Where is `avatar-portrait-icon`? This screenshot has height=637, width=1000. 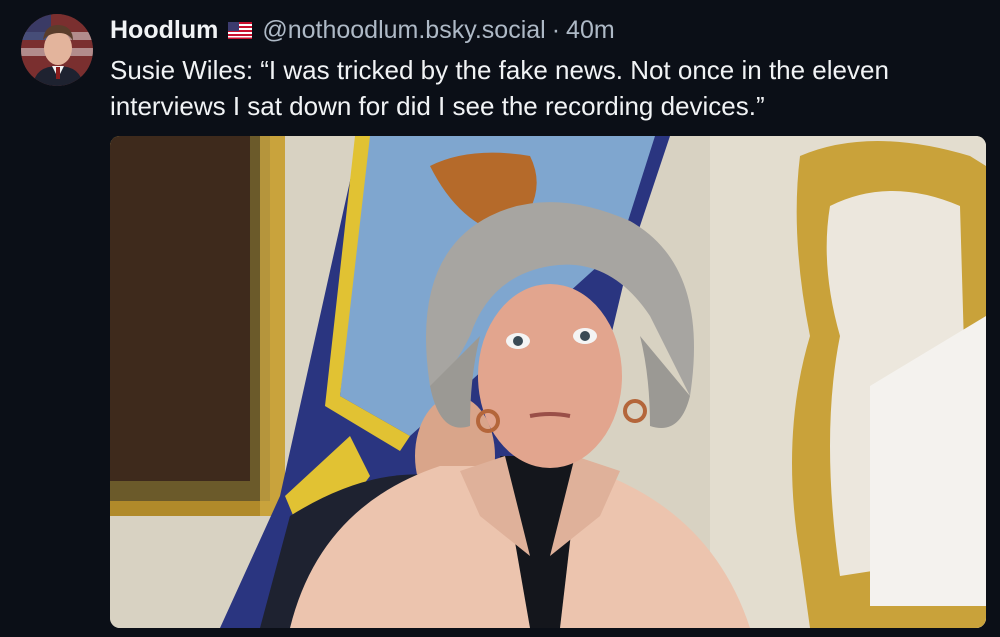 avatar-portrait-icon is located at coordinates (57, 50).